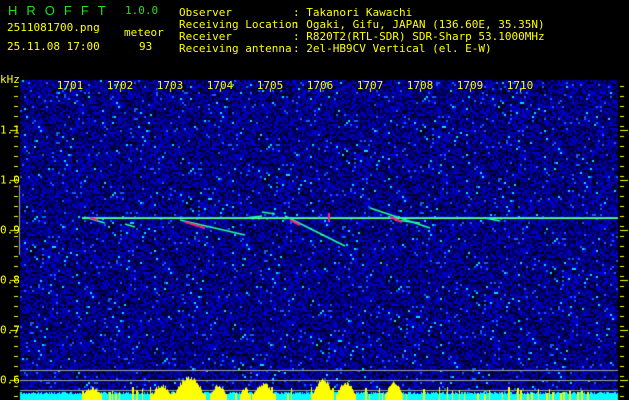 This screenshot has height=400, width=629. What do you see at coordinates (270, 85) in the screenshot?
I see `x-tick-label: 1705` at bounding box center [270, 85].